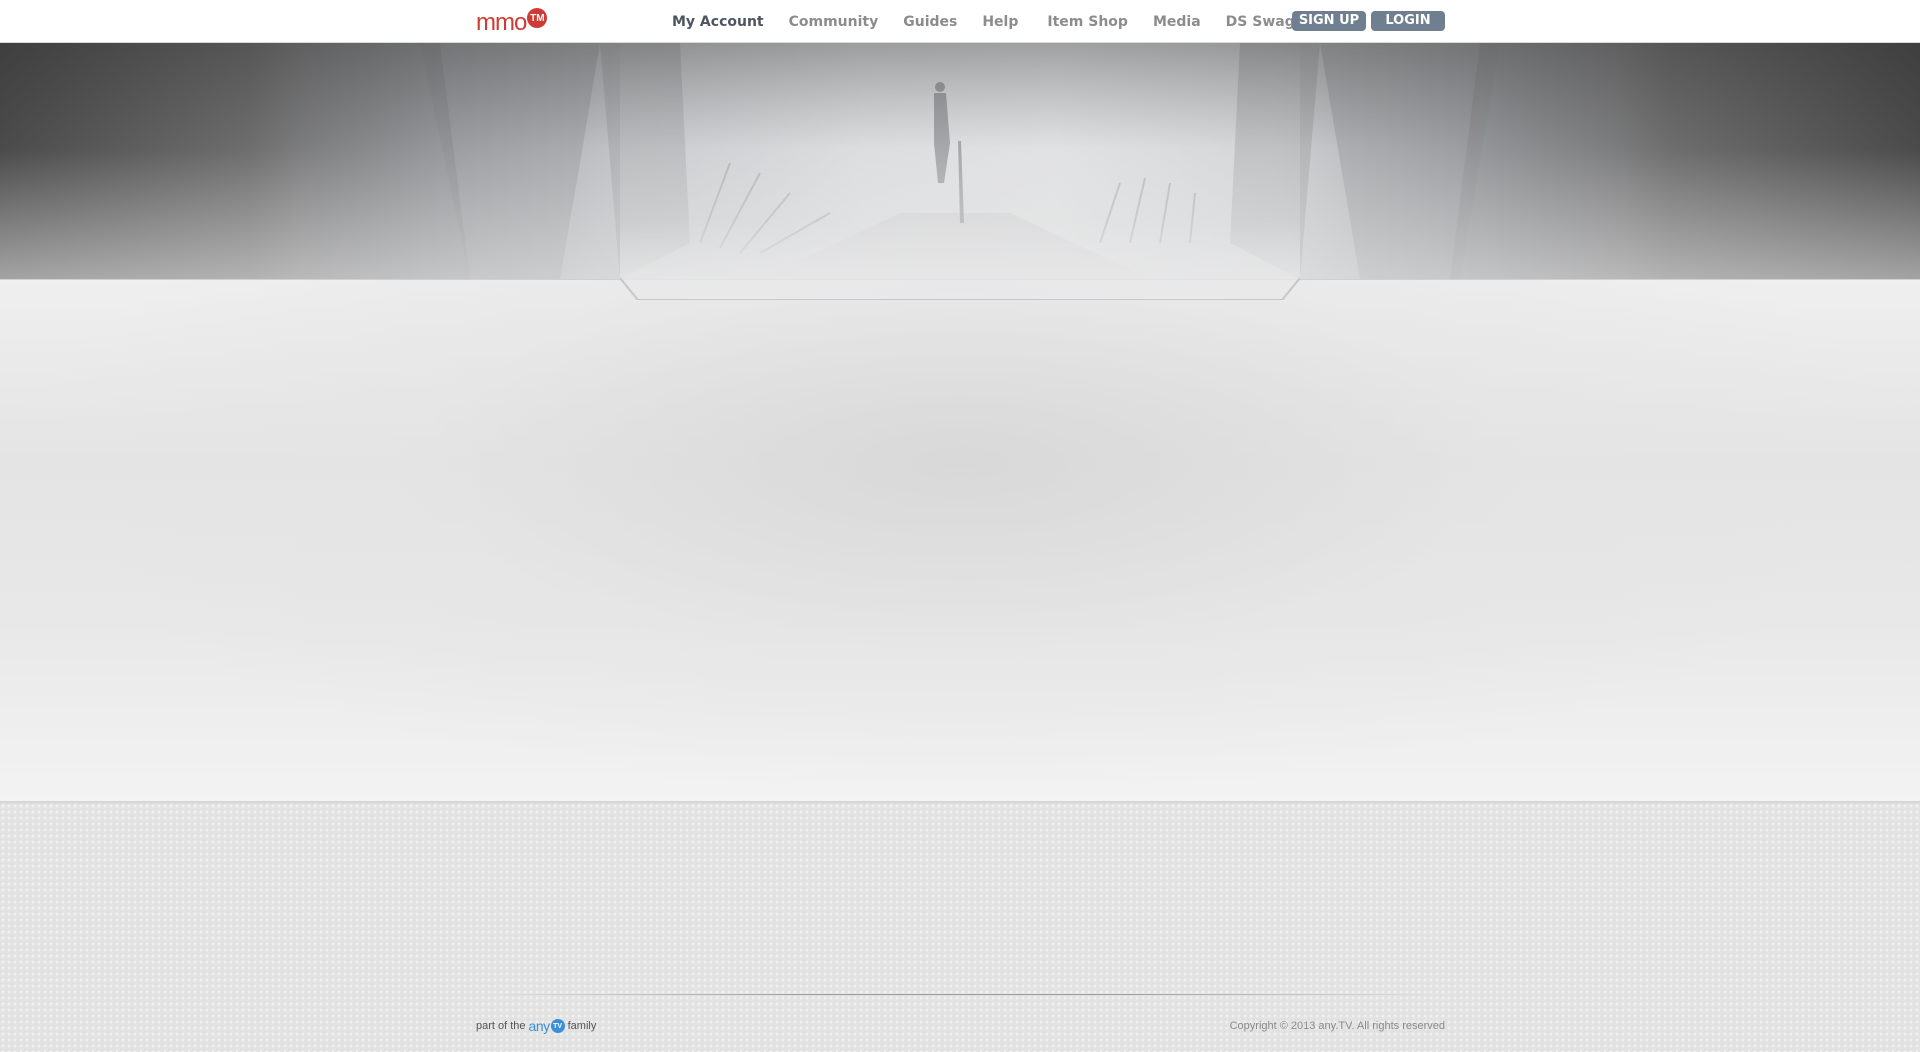 This screenshot has width=1920, height=1052. I want to click on sign-up-button: SIGN UP, so click(1329, 21).